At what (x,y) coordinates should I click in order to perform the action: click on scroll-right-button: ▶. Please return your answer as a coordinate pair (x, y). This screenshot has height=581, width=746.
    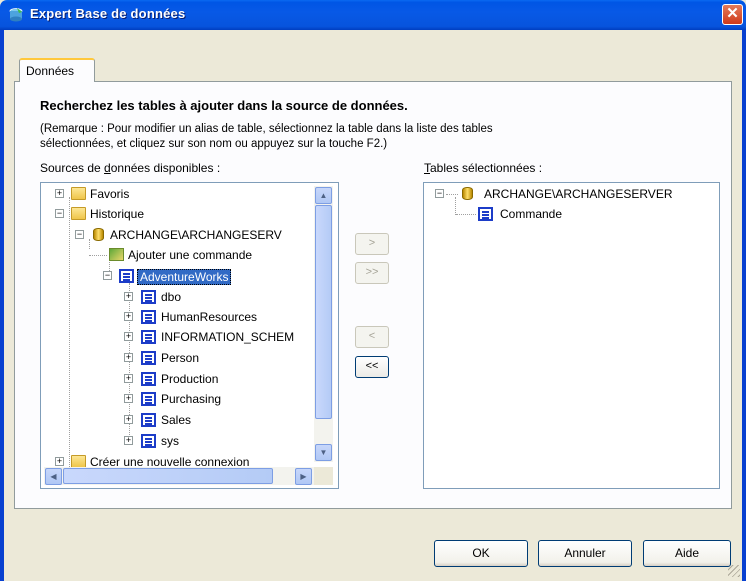
    Looking at the image, I should click on (303, 476).